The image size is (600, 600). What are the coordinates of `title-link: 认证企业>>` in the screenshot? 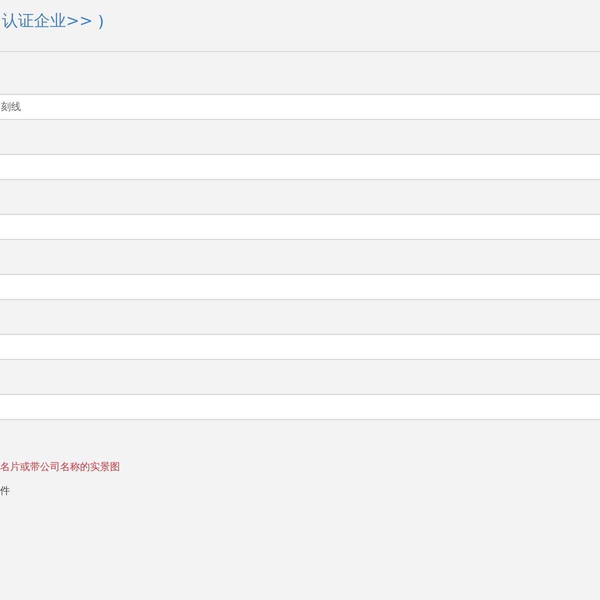 It's located at (47, 21).